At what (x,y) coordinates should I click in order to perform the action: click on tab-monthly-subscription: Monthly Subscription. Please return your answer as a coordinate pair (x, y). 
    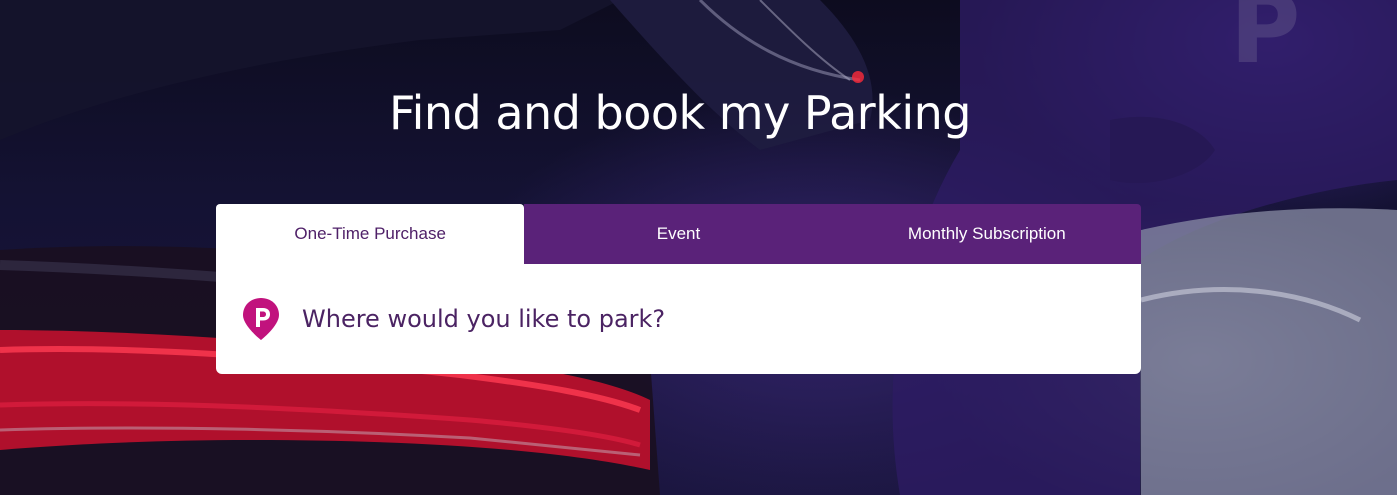
    Looking at the image, I should click on (986, 234).